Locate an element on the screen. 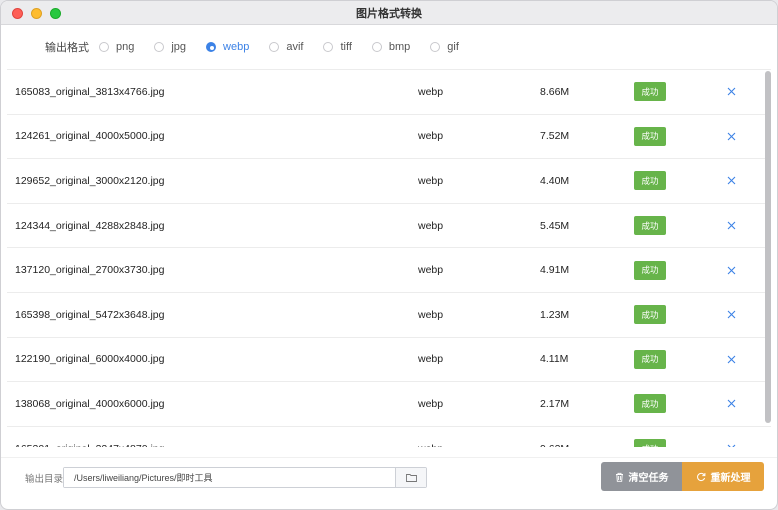 The width and height of the screenshot is (778, 510). file-row: 124344_original_4288x2848.jpg webp 5.45M 成功 is located at coordinates (389, 226).